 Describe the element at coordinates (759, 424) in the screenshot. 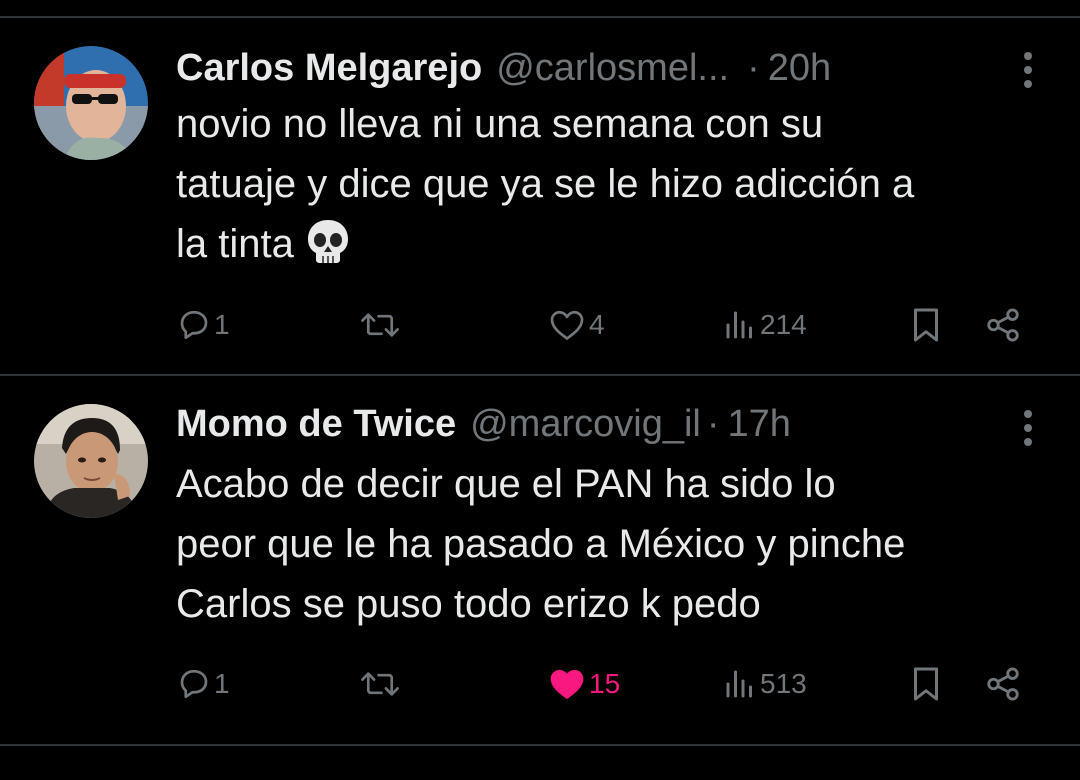

I see `timestamp: 17h` at that location.